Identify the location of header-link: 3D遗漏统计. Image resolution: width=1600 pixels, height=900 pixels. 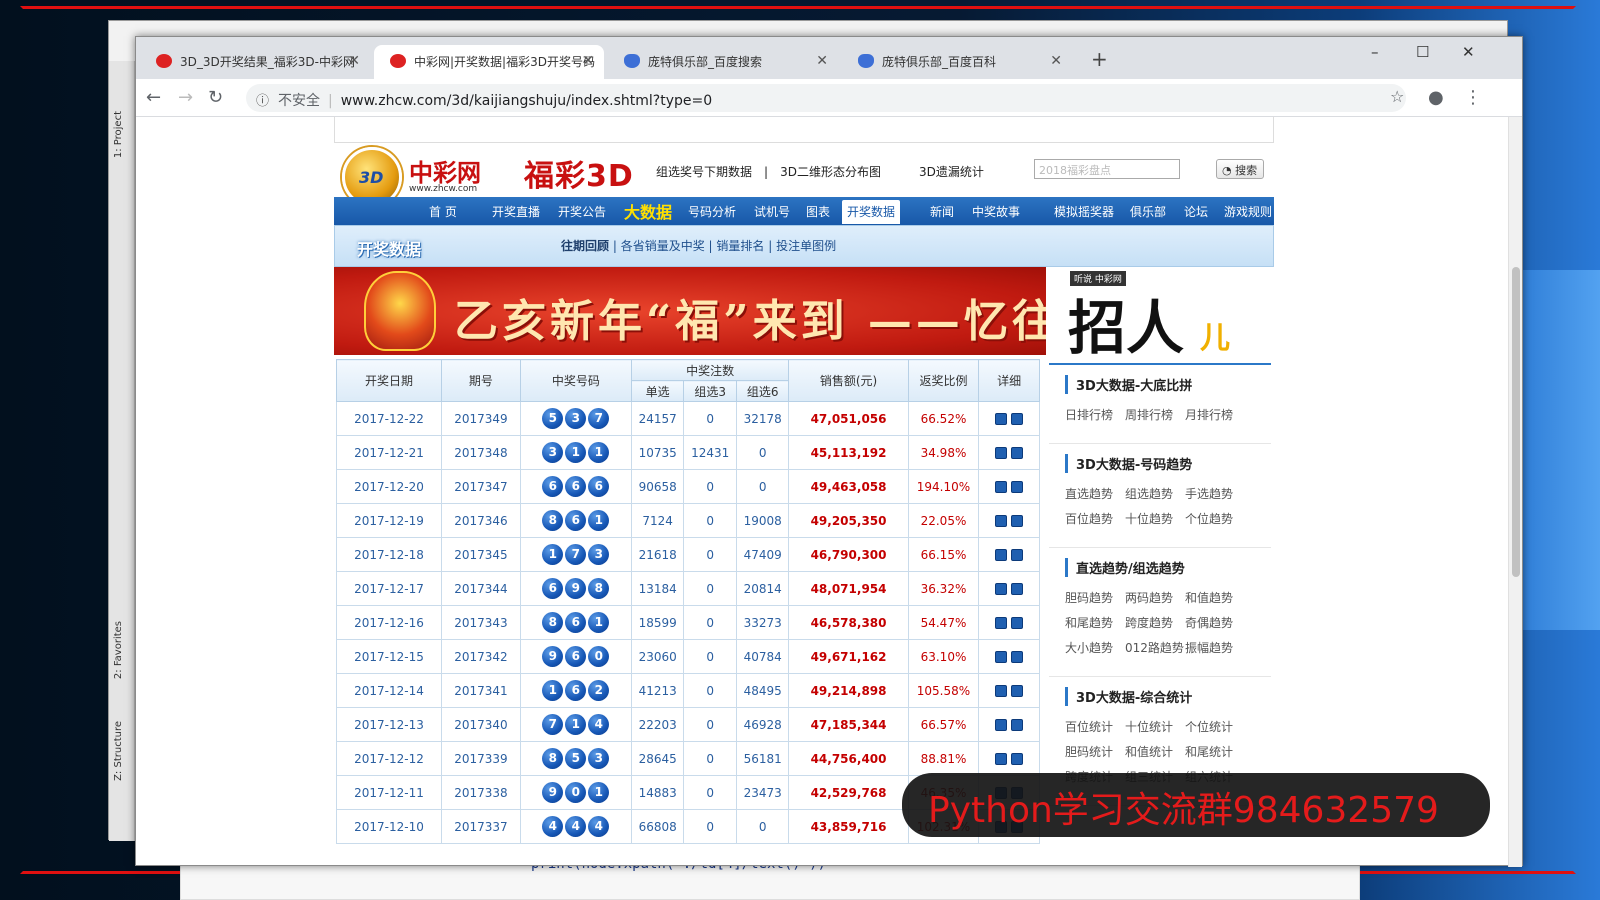
(951, 172).